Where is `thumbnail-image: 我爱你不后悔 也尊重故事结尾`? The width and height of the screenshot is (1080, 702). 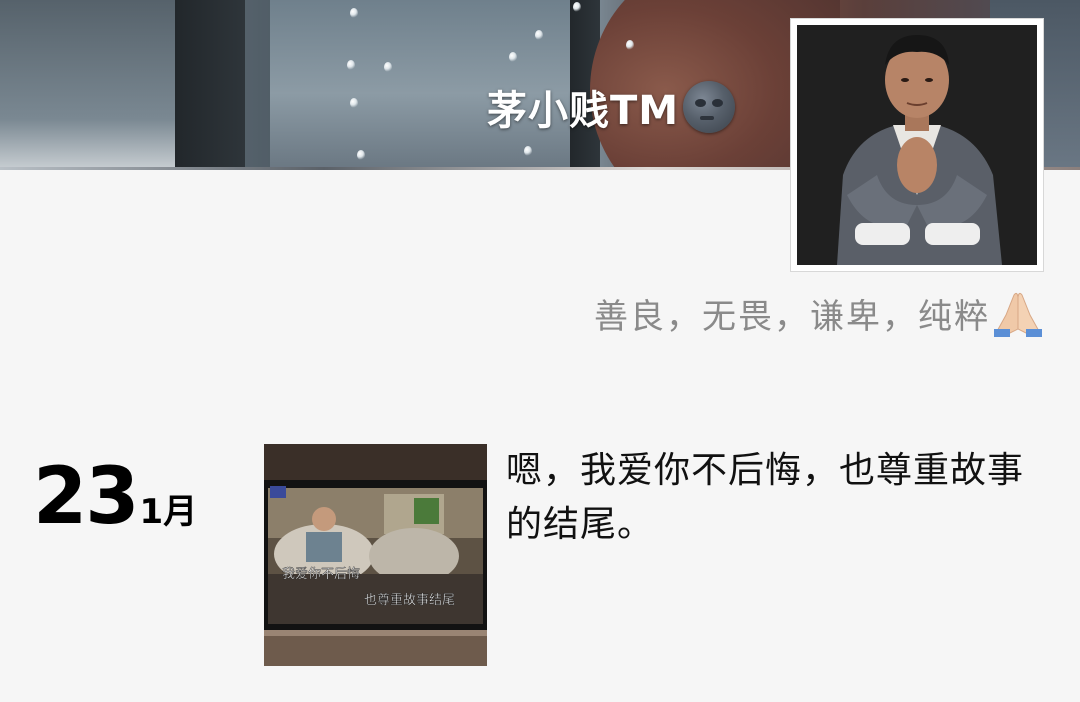
thumbnail-image: 我爱你不后悔 也尊重故事结尾 is located at coordinates (375, 555).